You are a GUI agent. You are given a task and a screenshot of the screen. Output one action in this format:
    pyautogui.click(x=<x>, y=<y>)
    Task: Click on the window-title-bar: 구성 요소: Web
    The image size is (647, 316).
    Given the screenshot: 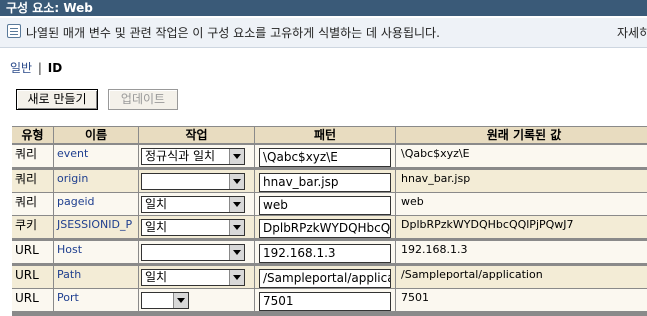 What is the action you would take?
    pyautogui.click(x=323, y=8)
    